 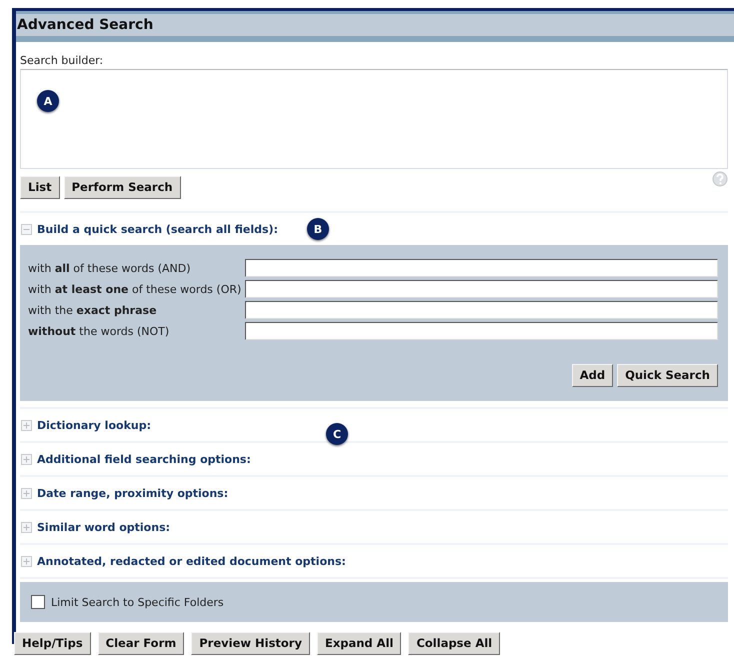 I want to click on footer-button: Help/Tips, so click(x=52, y=643).